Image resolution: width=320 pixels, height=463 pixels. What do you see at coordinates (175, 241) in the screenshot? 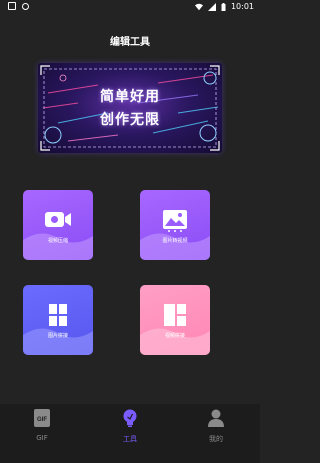
I see `tool-label: 图片转视频` at bounding box center [175, 241].